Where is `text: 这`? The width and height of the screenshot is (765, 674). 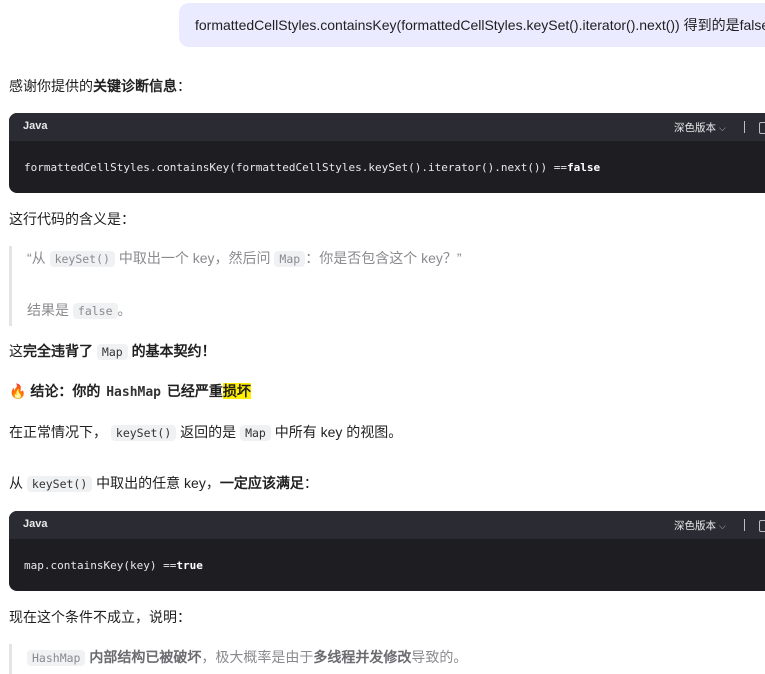 text: 这 is located at coordinates (16, 351).